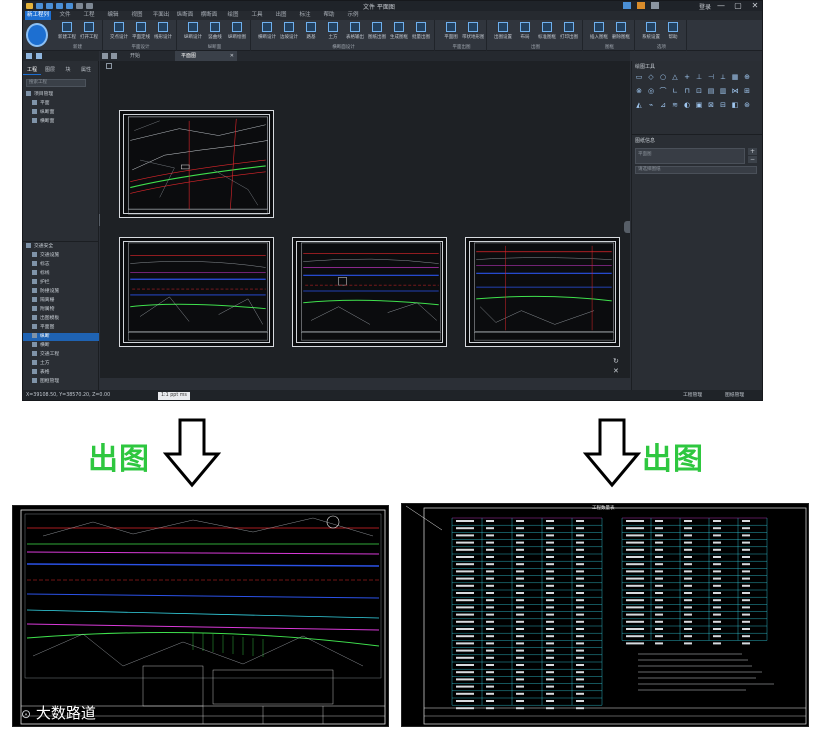 The height and width of the screenshot is (732, 813). I want to click on menu-tab-5: 平面出图, so click(161, 19).